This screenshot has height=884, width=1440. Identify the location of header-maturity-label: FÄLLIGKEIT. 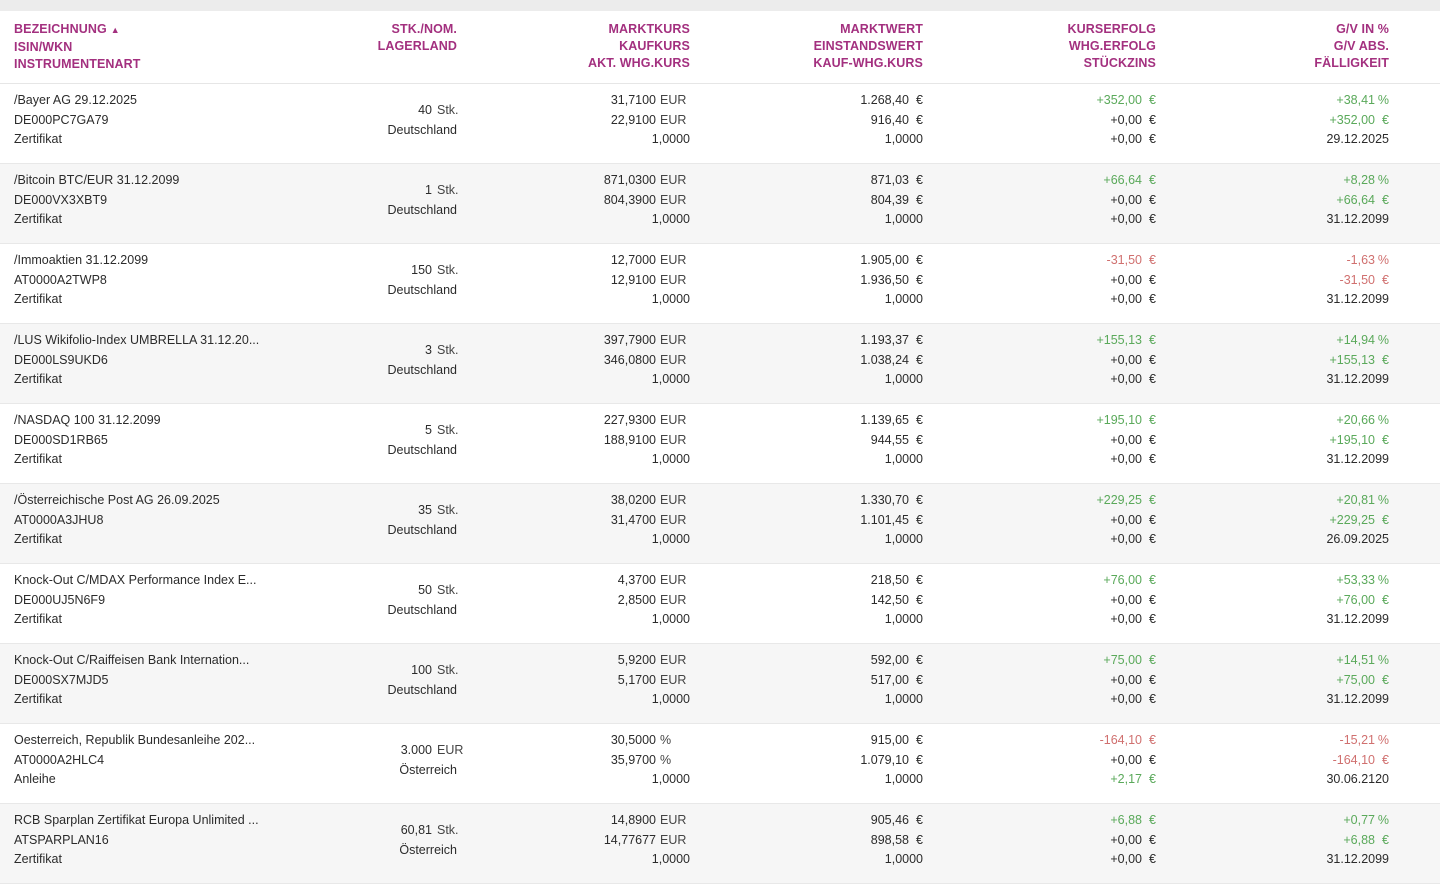
(1351, 63).